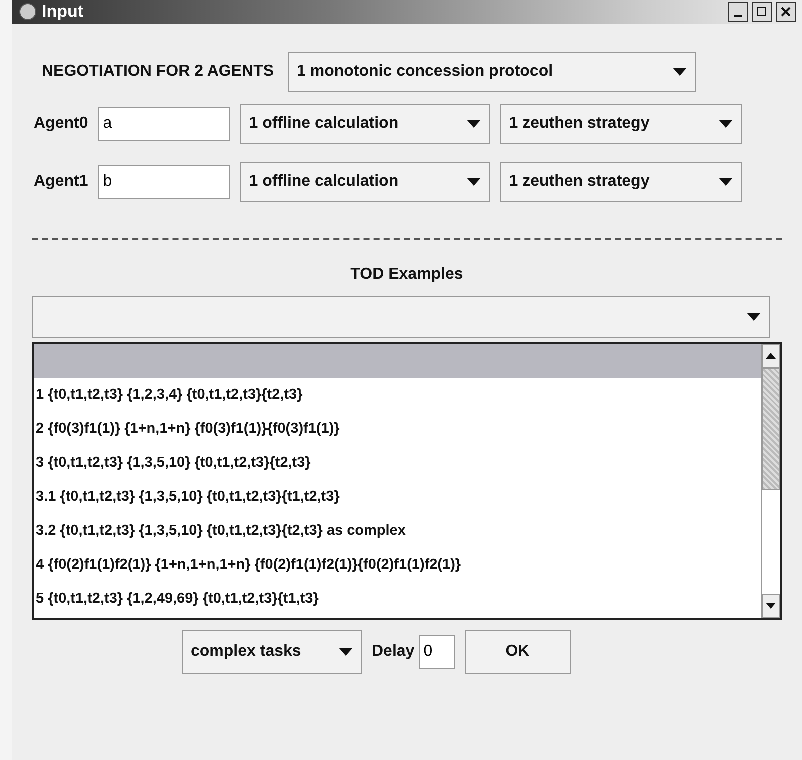  What do you see at coordinates (28, 12) in the screenshot?
I see `app-icon` at bounding box center [28, 12].